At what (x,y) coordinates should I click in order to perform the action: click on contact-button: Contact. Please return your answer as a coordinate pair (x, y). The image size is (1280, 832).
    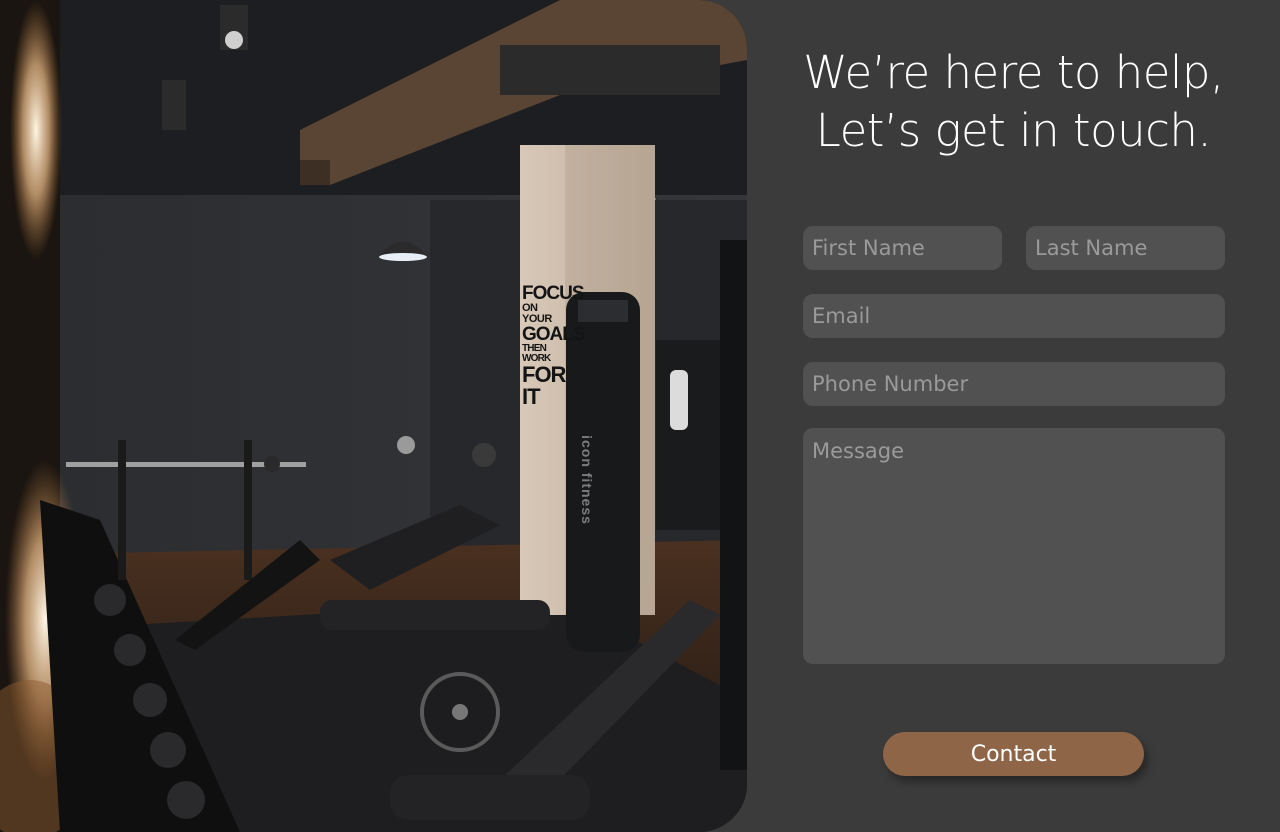
    Looking at the image, I should click on (1013, 754).